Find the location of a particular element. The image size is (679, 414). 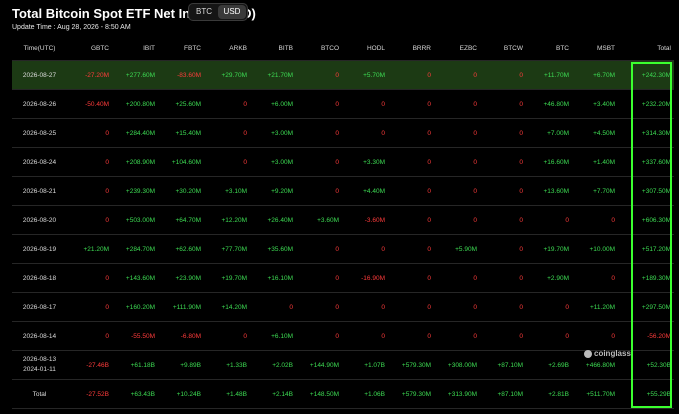

flow-cell: +189.30M is located at coordinates (646, 278).